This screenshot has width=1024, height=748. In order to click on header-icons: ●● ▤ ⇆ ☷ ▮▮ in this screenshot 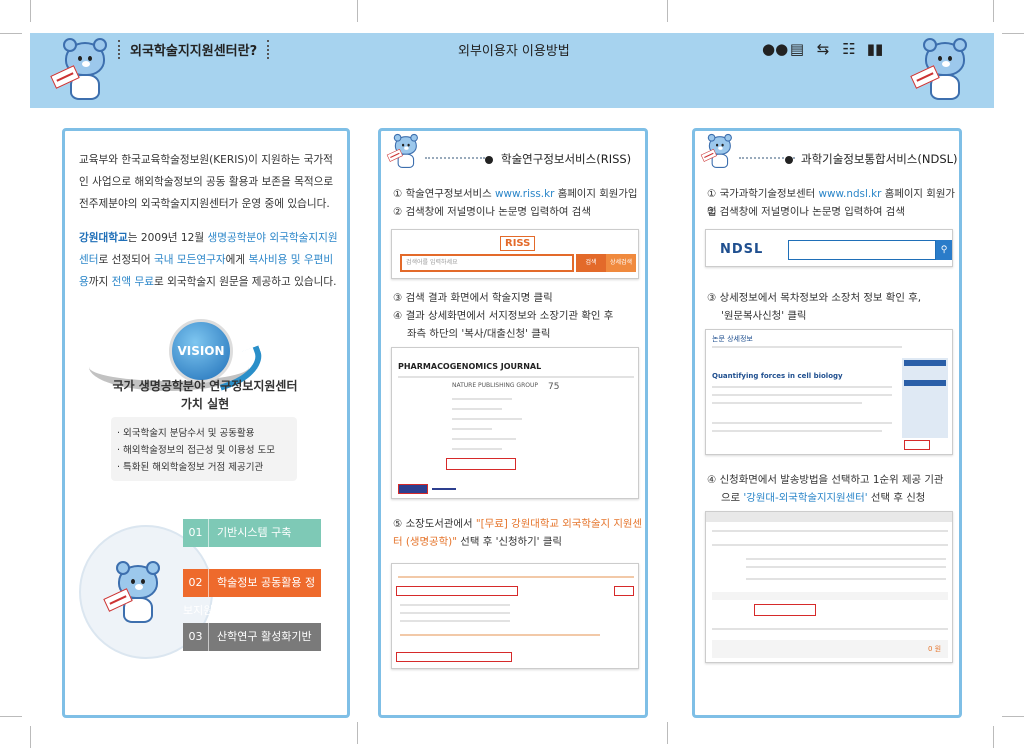, I will do `click(823, 49)`.